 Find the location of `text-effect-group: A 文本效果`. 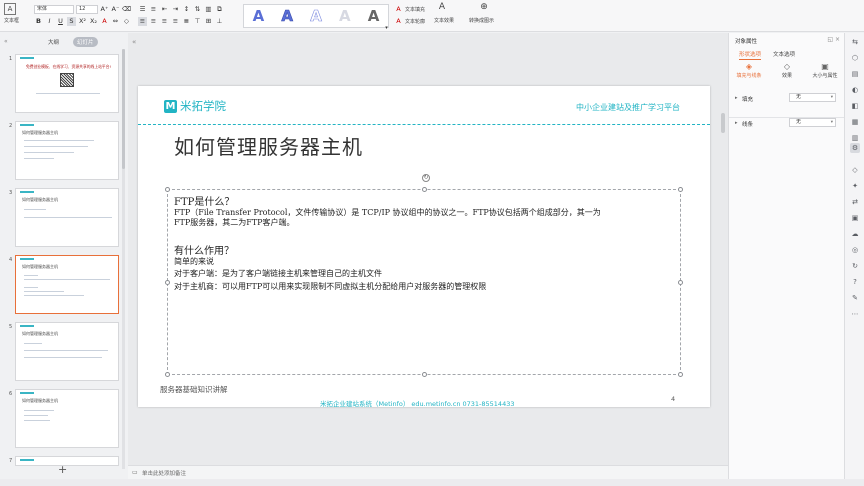

text-effect-group: A 文本效果 is located at coordinates (444, 14).